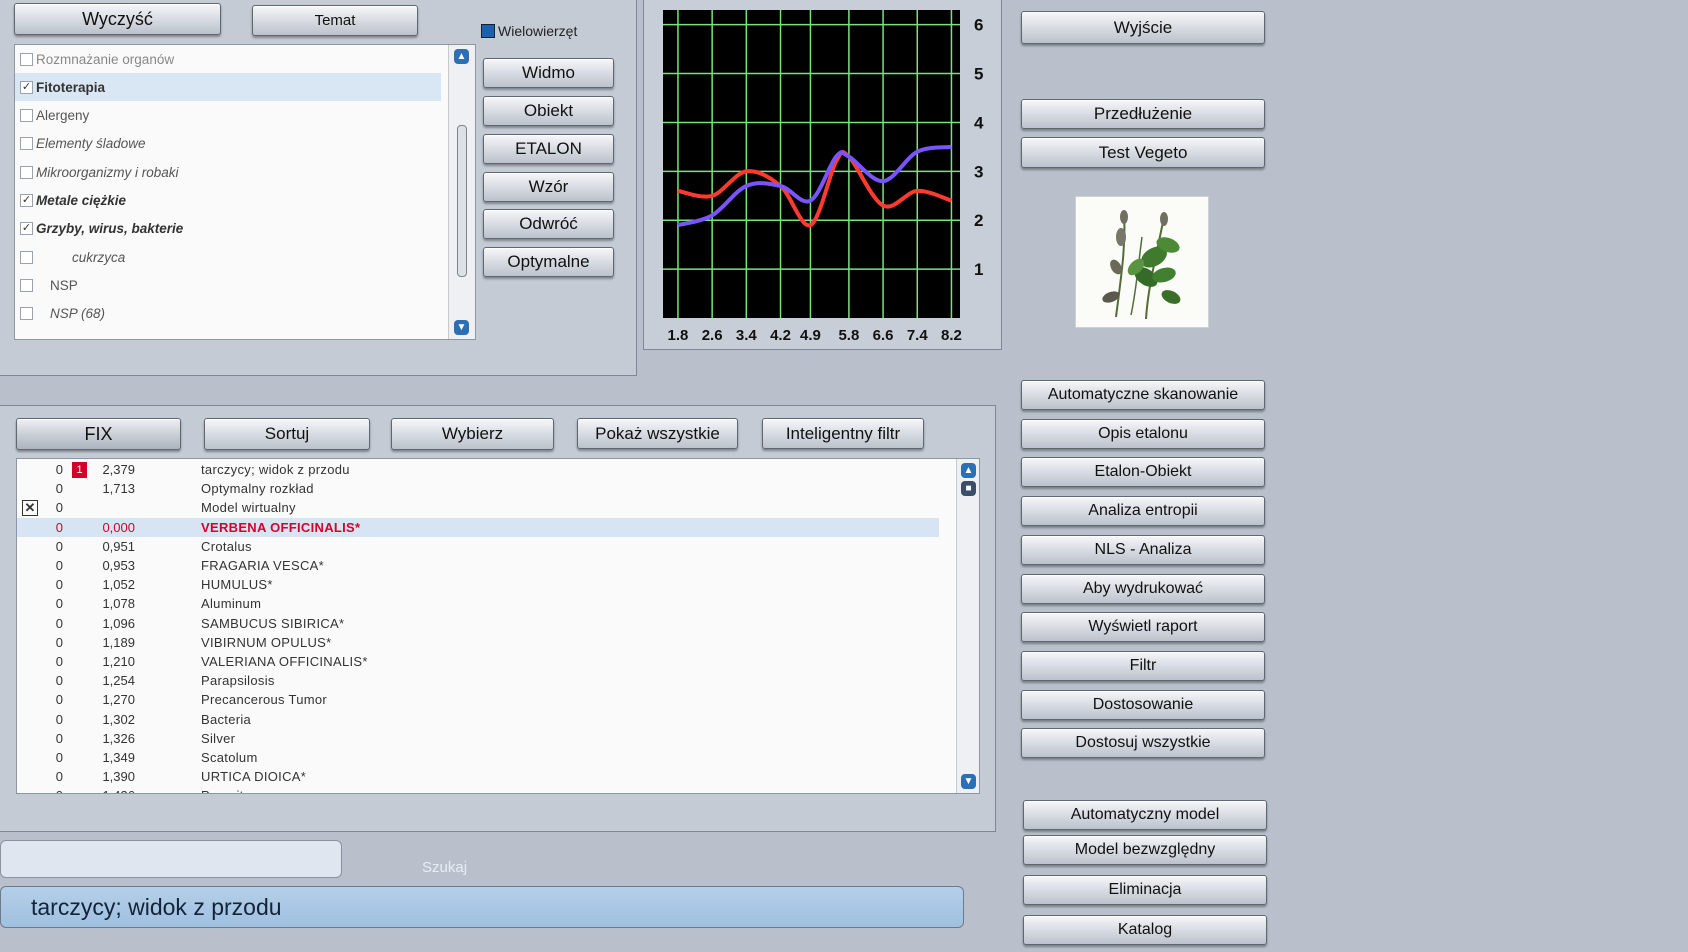 The height and width of the screenshot is (952, 1688). Describe the element at coordinates (478, 488) in the screenshot. I see `table-row: 0 1,713 Optymalny rozkład` at that location.